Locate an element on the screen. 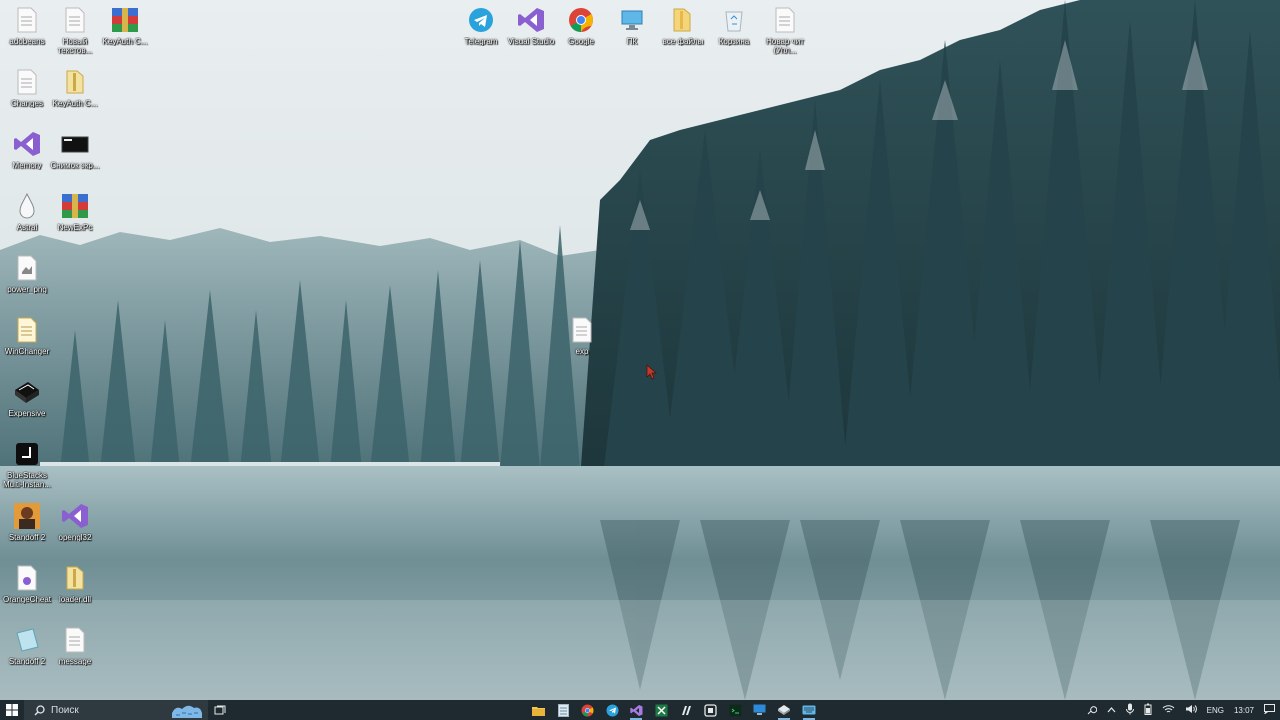 The width and height of the screenshot is (1280, 720). battery-icon is located at coordinates (1148, 710).